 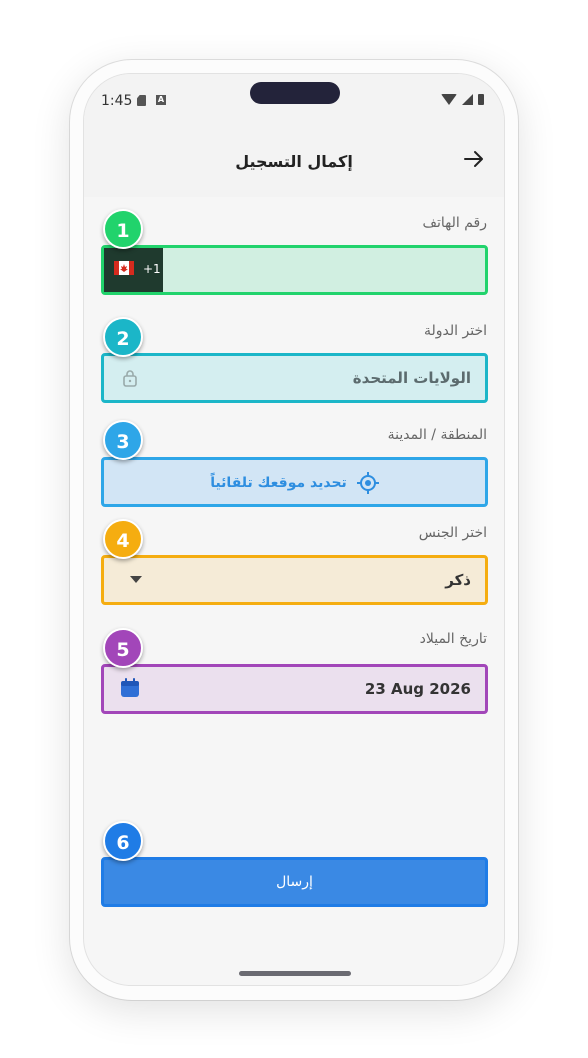 What do you see at coordinates (130, 687) in the screenshot?
I see `calendar-icon` at bounding box center [130, 687].